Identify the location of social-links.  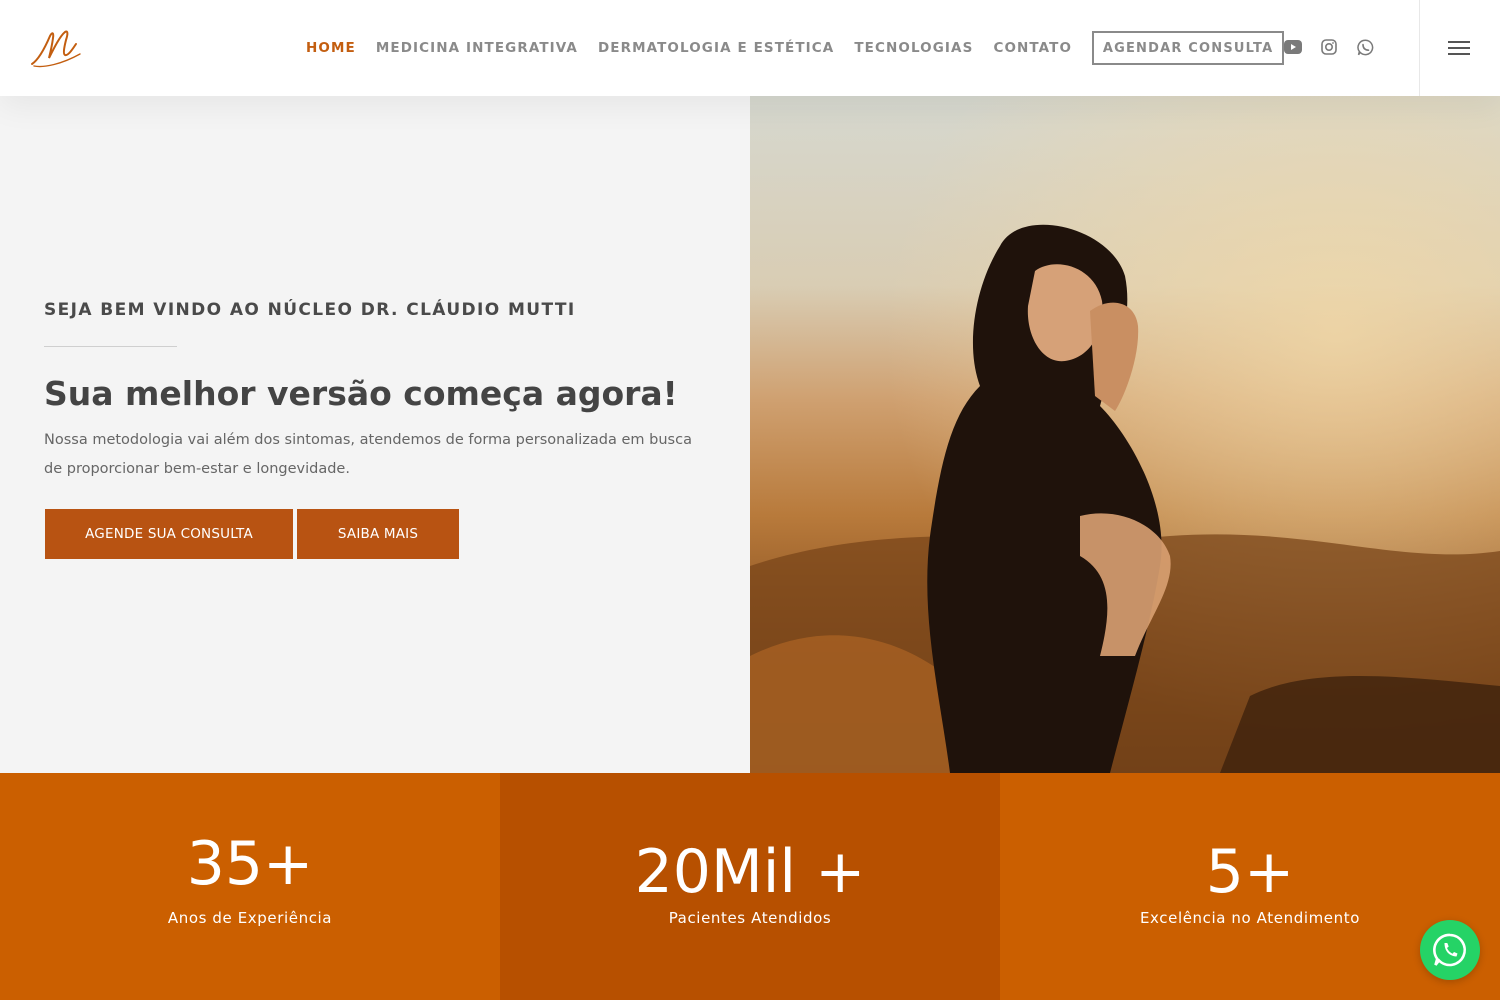
(1336, 47).